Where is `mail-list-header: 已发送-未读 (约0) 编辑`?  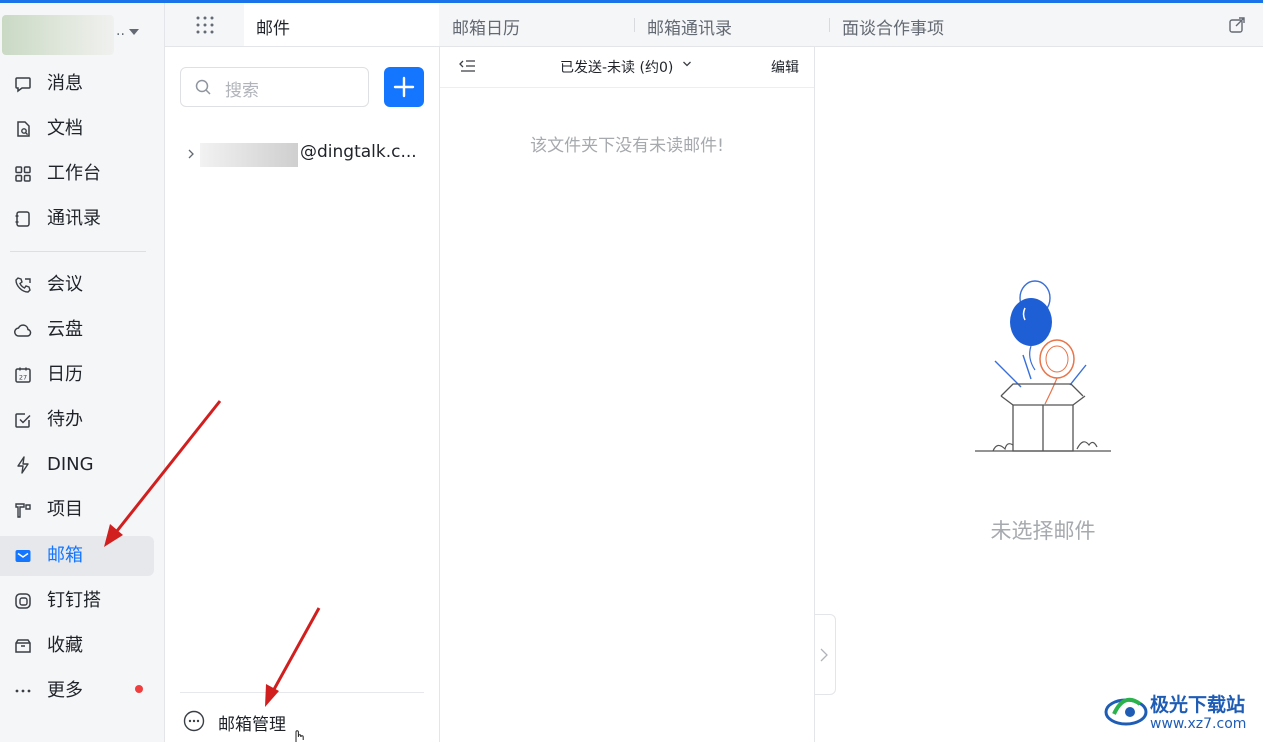 mail-list-header: 已发送-未读 (约0) 编辑 is located at coordinates (627, 67).